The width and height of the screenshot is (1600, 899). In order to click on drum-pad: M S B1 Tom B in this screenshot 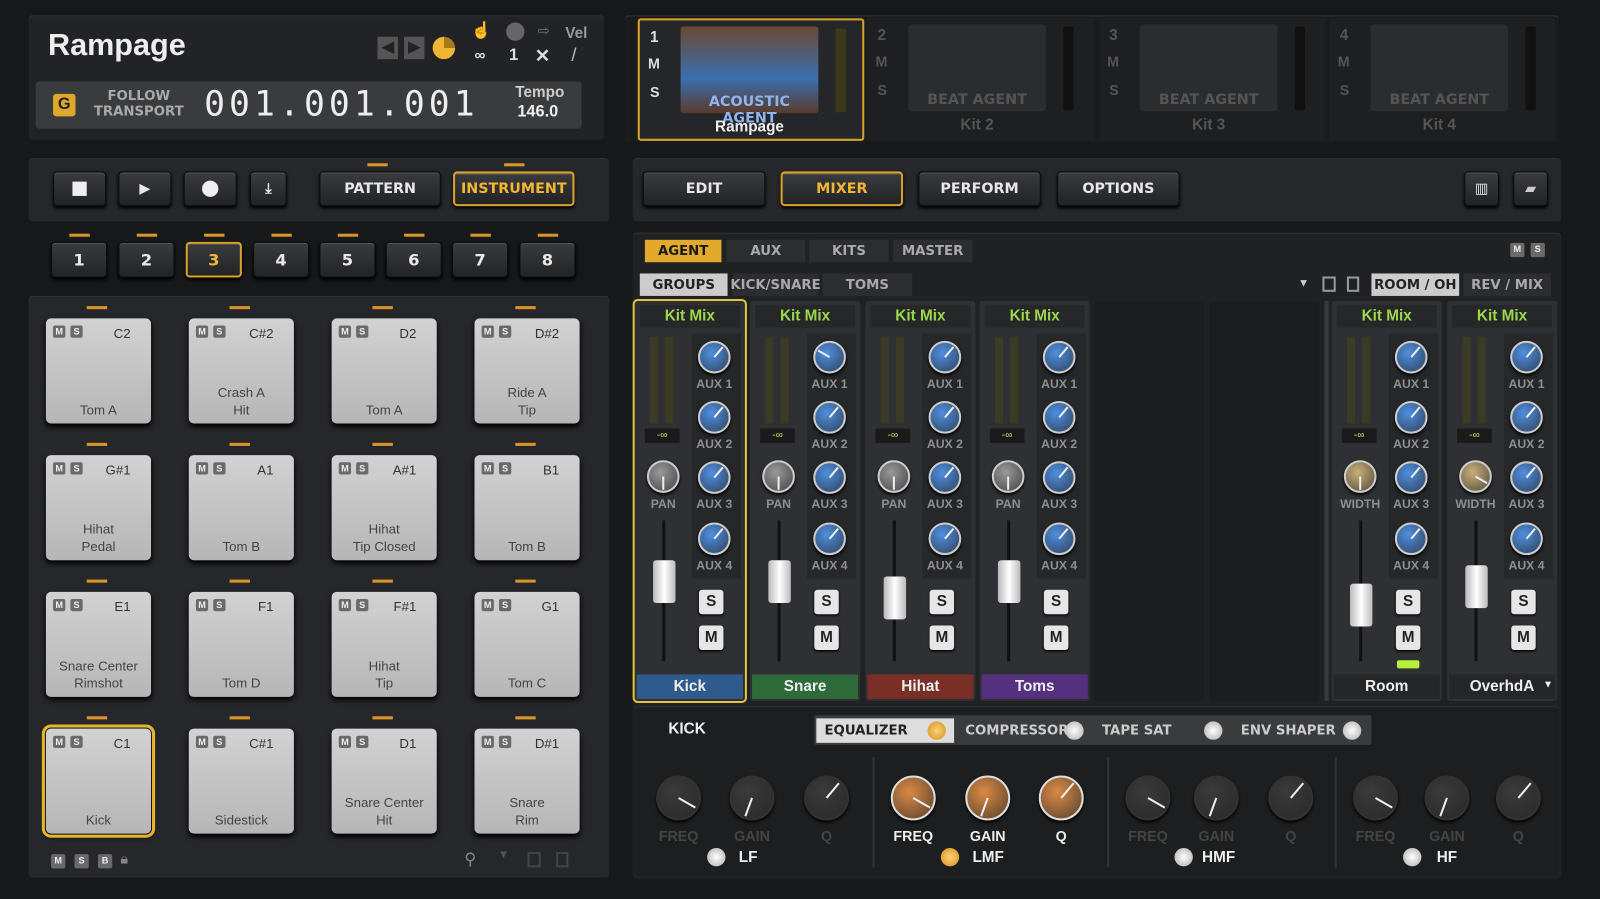, I will do `click(527, 508)`.